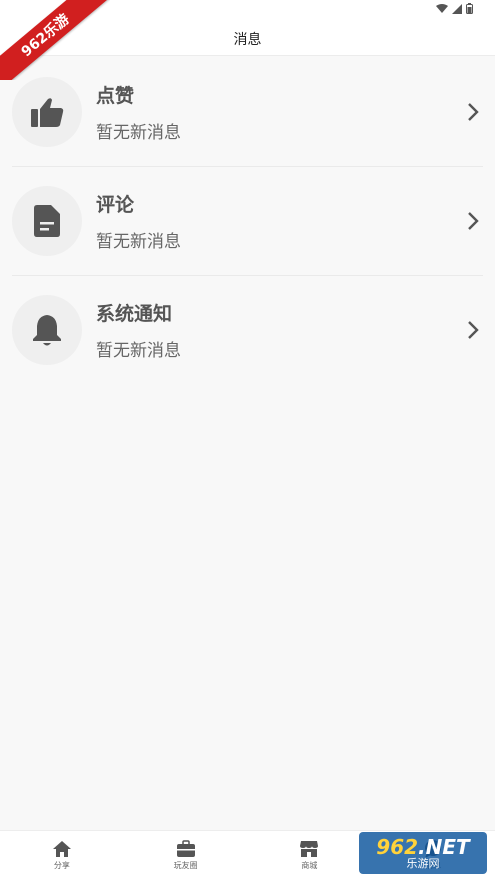 The image size is (495, 880). I want to click on message-row-likes: 点赞 暂无新消息, so click(247, 111).